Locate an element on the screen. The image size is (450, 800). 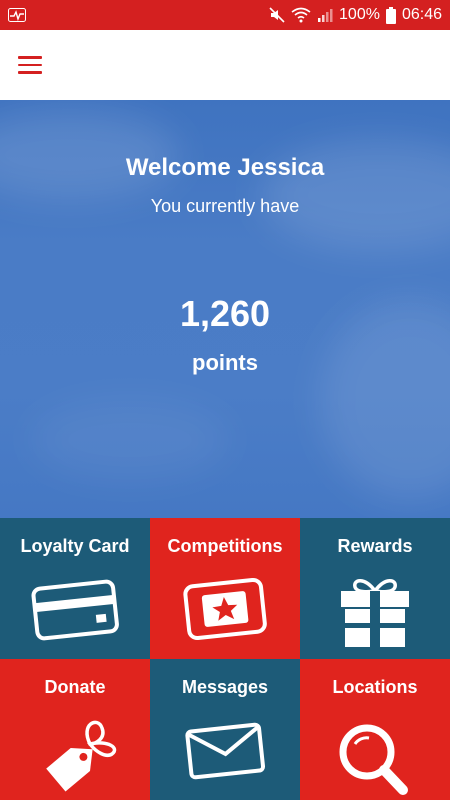
locations-tile: Locations is located at coordinates (375, 729).